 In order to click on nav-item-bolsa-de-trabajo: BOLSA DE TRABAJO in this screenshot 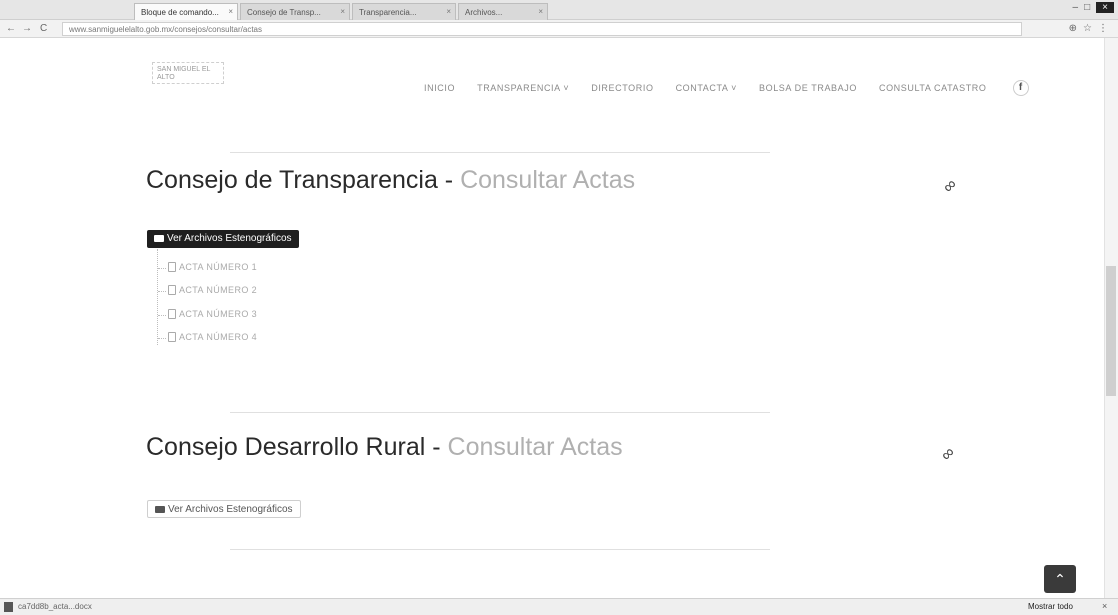, I will do `click(808, 88)`.